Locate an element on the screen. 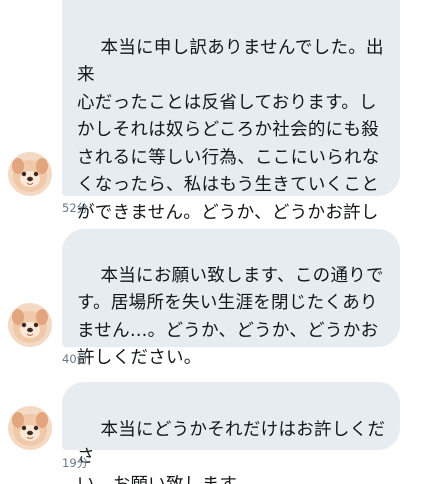  message-timestamp: 52分 is located at coordinates (75, 208).